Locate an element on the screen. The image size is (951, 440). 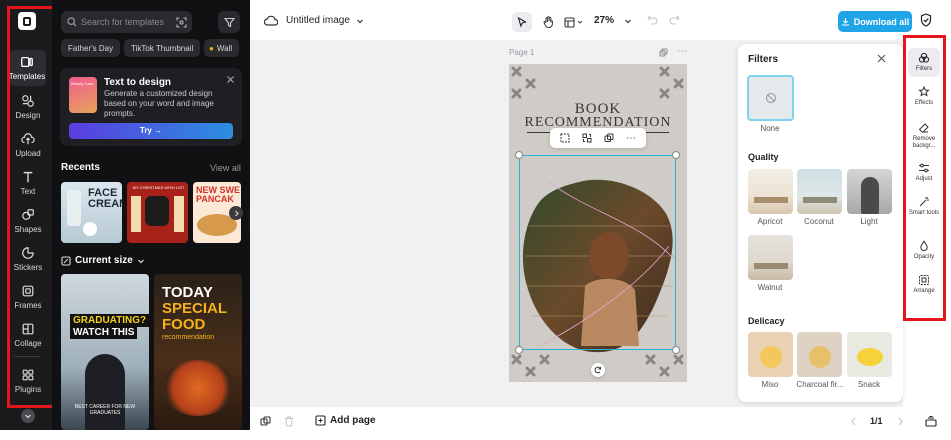
resize-handle-tr is located at coordinates (676, 155).